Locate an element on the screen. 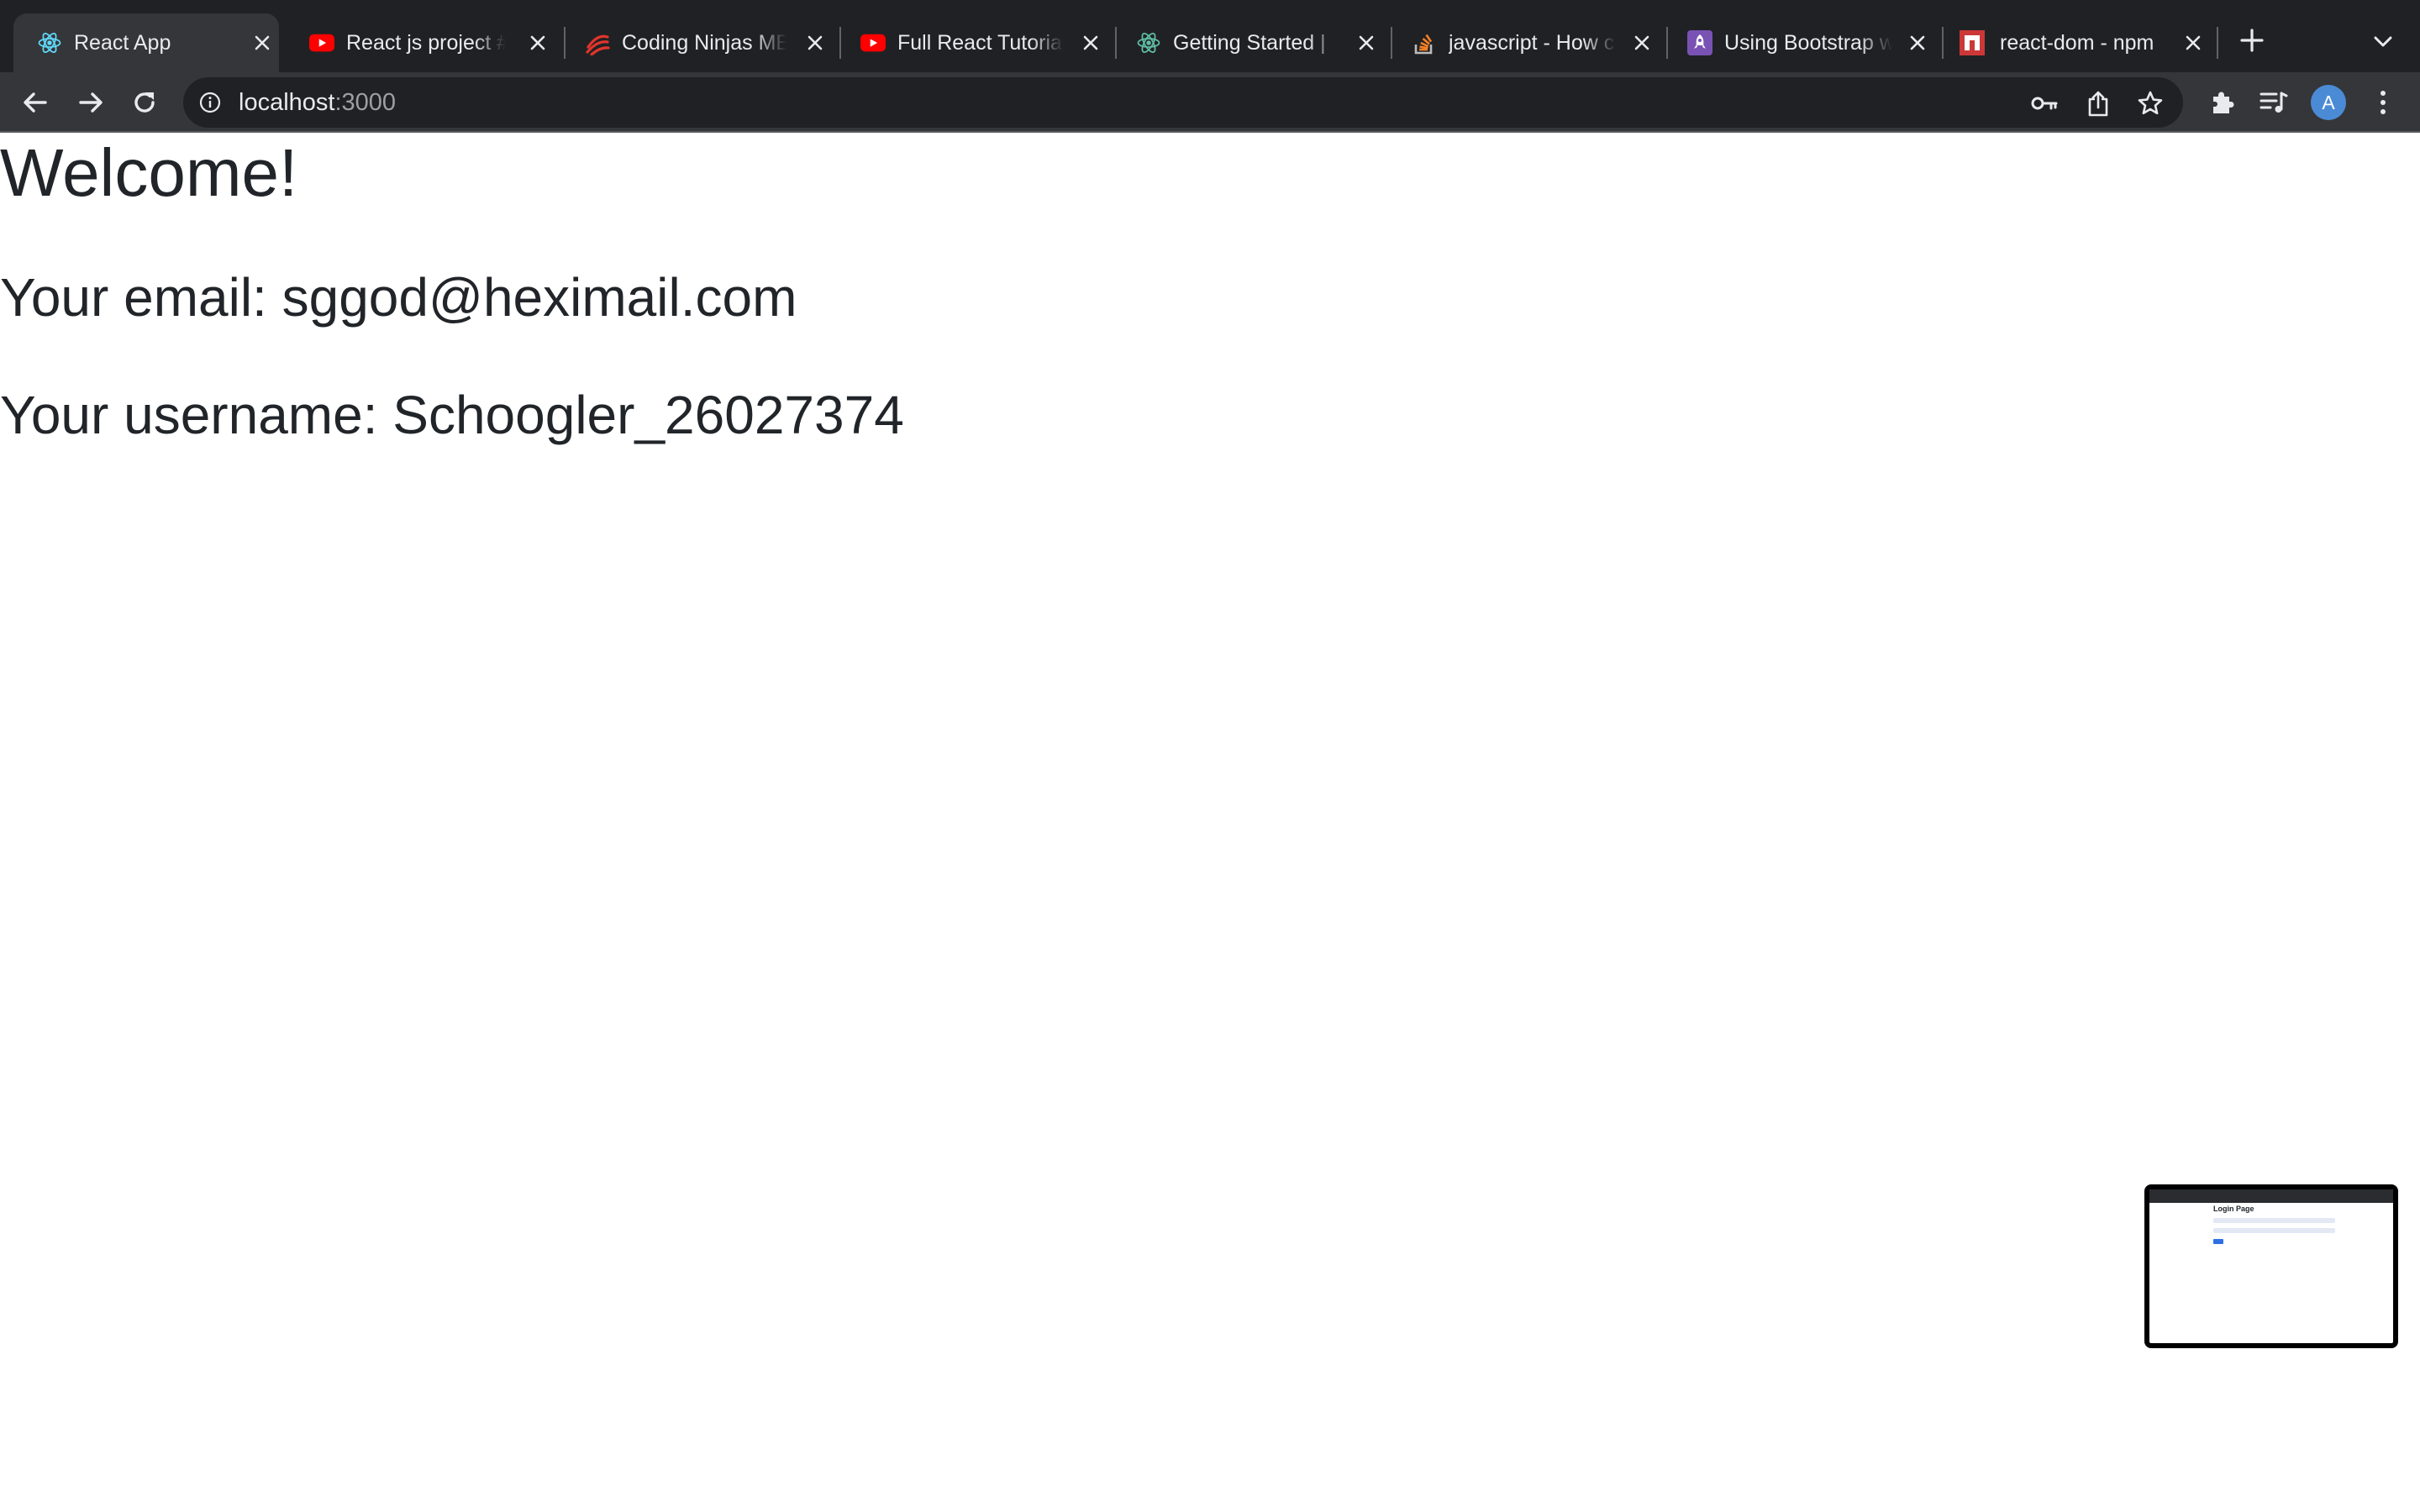  username-text: Your username: Schoogler_26027374 is located at coordinates (452, 415).